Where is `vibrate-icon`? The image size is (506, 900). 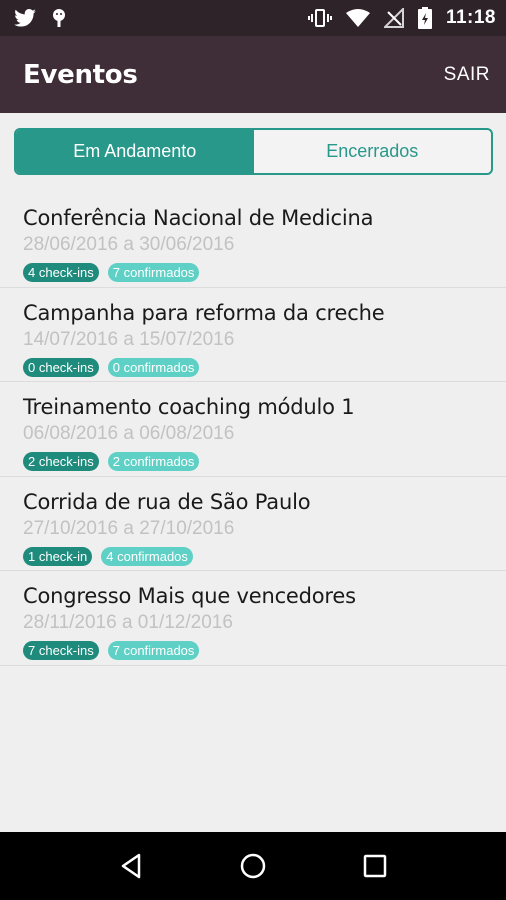
vibrate-icon is located at coordinates (319, 18).